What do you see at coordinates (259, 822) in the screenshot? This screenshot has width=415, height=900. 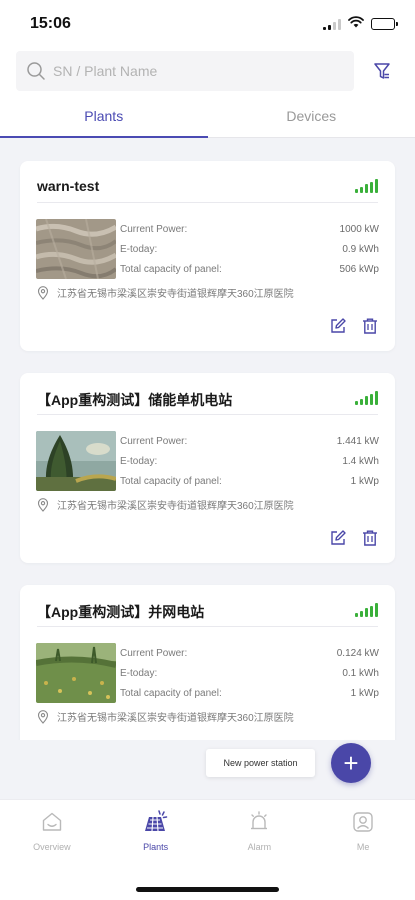 I see `alarm-bell-icon` at bounding box center [259, 822].